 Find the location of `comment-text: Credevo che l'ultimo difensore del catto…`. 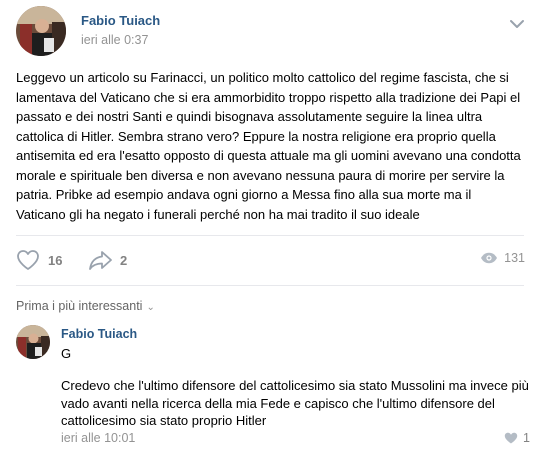

comment-text: Credevo che l'ultimo difensore del catto… is located at coordinates (295, 403).